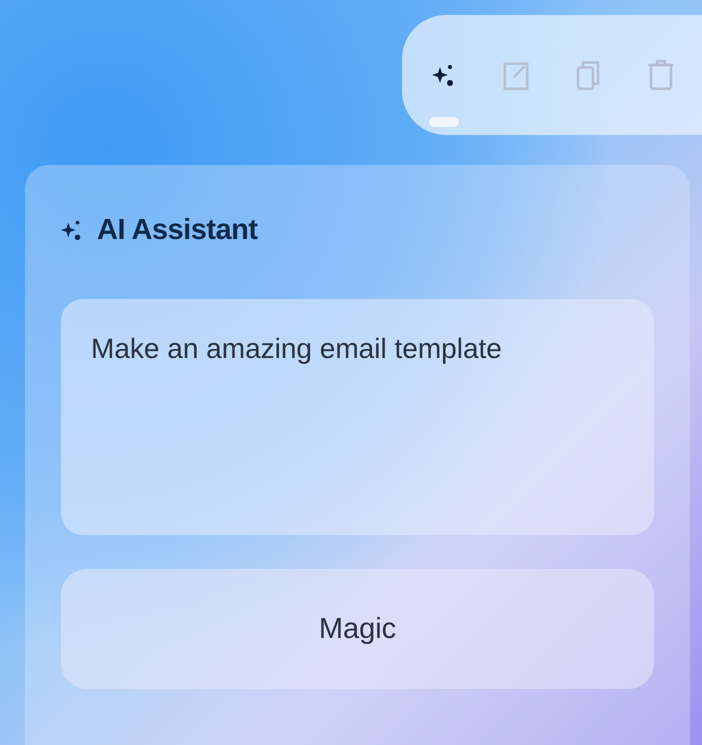  What do you see at coordinates (357, 629) in the screenshot?
I see `magic-button: Magic` at bounding box center [357, 629].